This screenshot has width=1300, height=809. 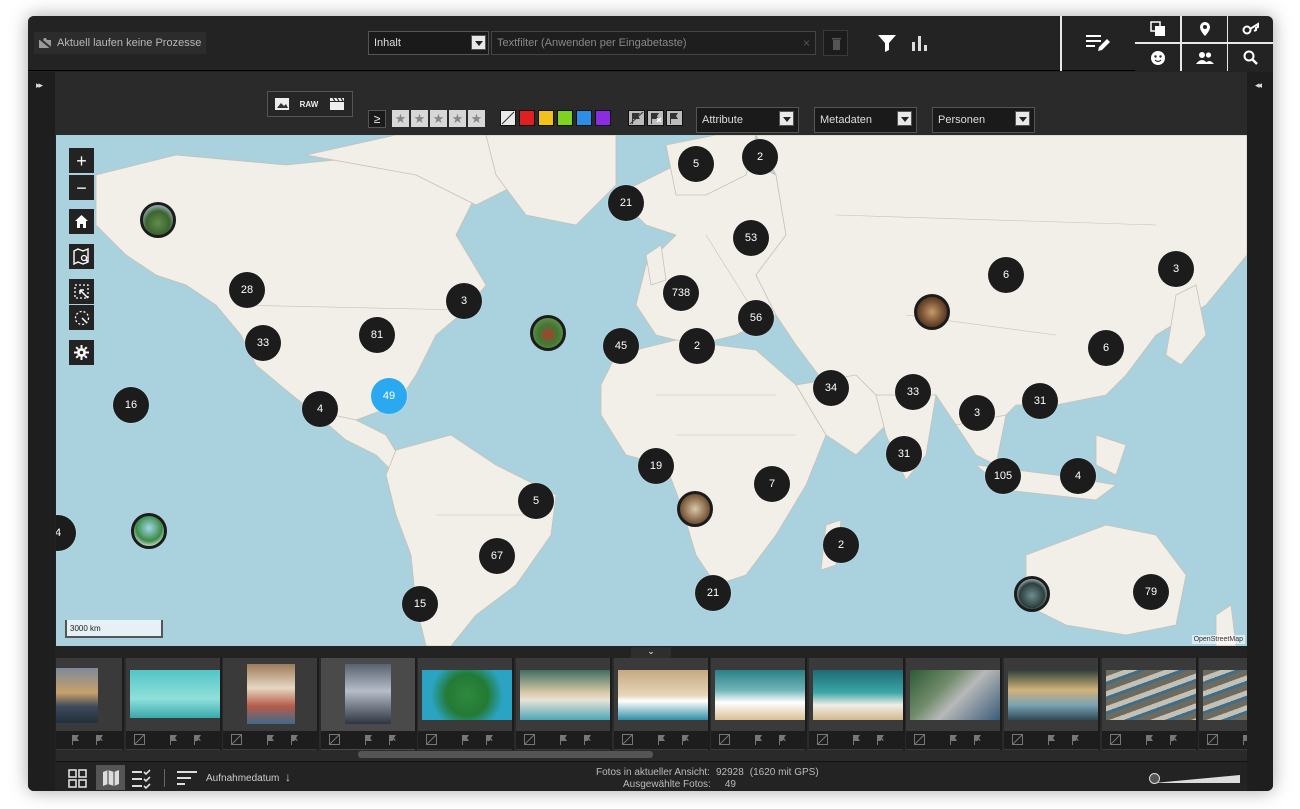 What do you see at coordinates (497, 556) in the screenshot?
I see `map-cluster: 67` at bounding box center [497, 556].